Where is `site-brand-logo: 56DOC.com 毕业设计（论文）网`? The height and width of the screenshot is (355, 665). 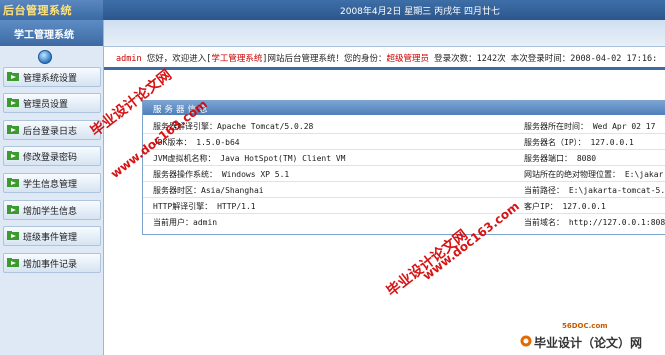 site-brand-logo: 56DOC.com 毕业设计（论文）网 is located at coordinates (592, 338).